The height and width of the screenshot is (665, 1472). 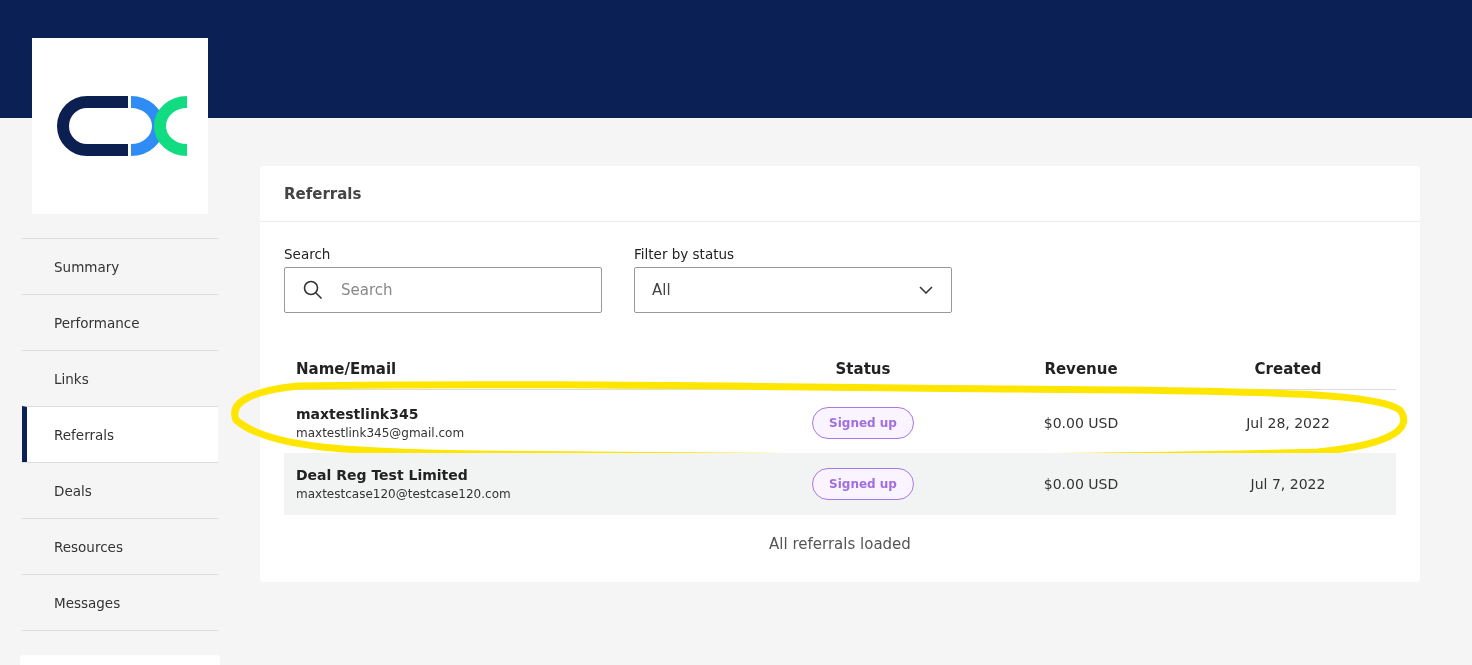 What do you see at coordinates (840, 544) in the screenshot?
I see `status-message: All referrals loaded` at bounding box center [840, 544].